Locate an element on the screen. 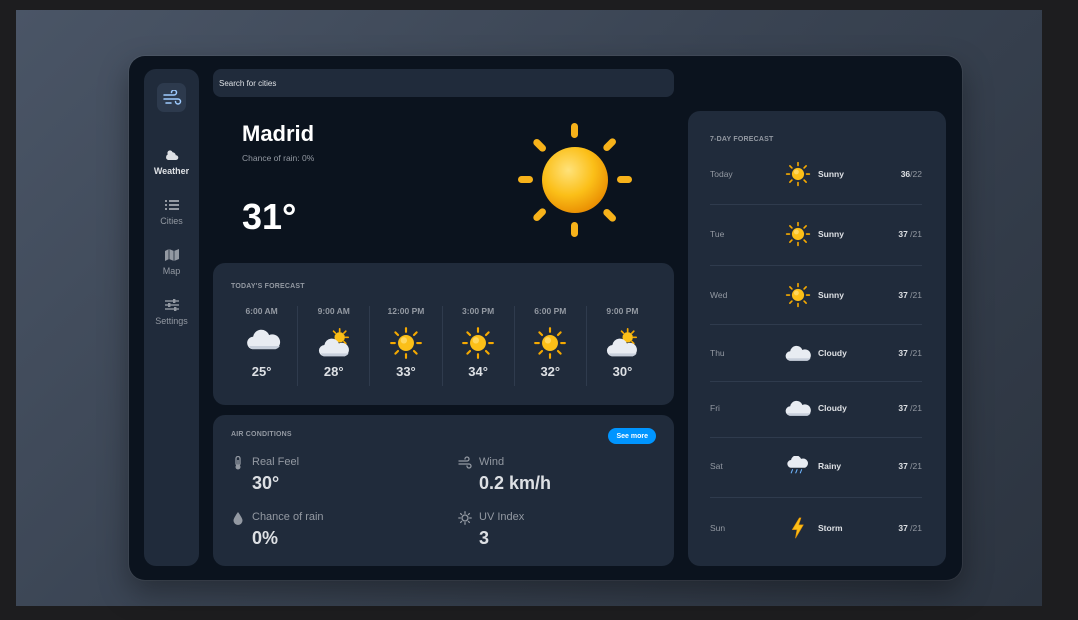 The width and height of the screenshot is (1078, 620). forecast-day-row: Sat Rainy 37 /21 is located at coordinates (816, 466).